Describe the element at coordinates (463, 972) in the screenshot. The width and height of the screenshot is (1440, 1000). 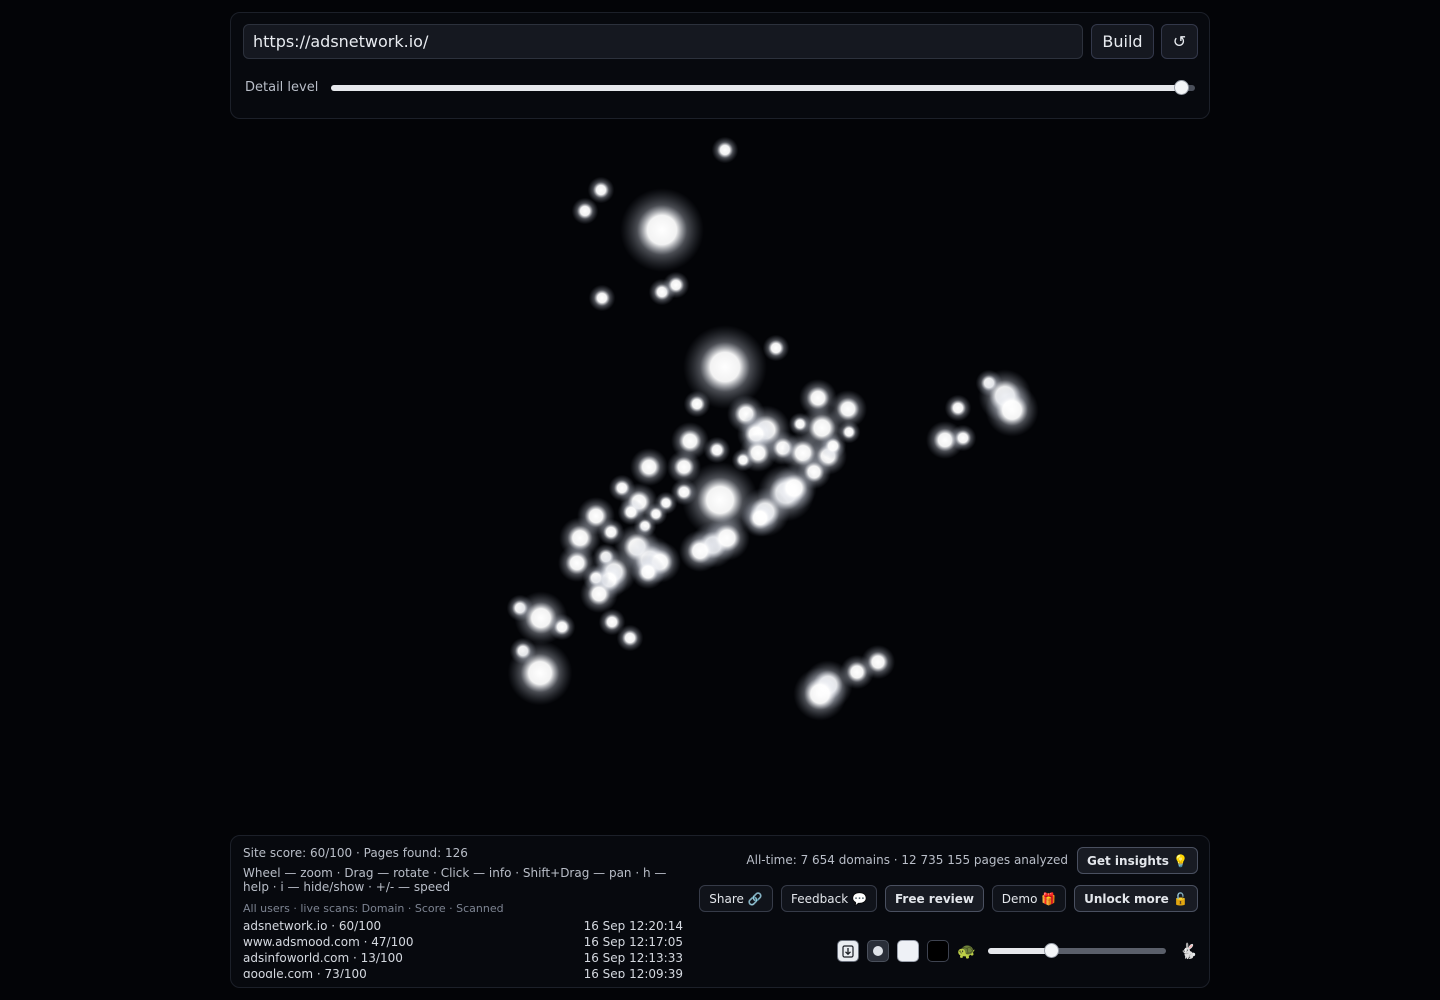
I see `scan-row: google.com · 73/100 16 Sep 12:09:39` at that location.